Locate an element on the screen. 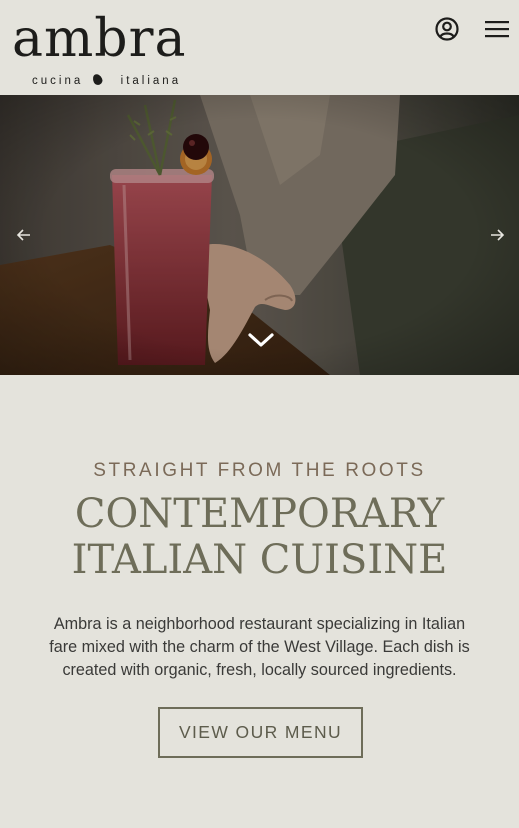 The width and height of the screenshot is (519, 828). chevron-down-icon is located at coordinates (261, 340).